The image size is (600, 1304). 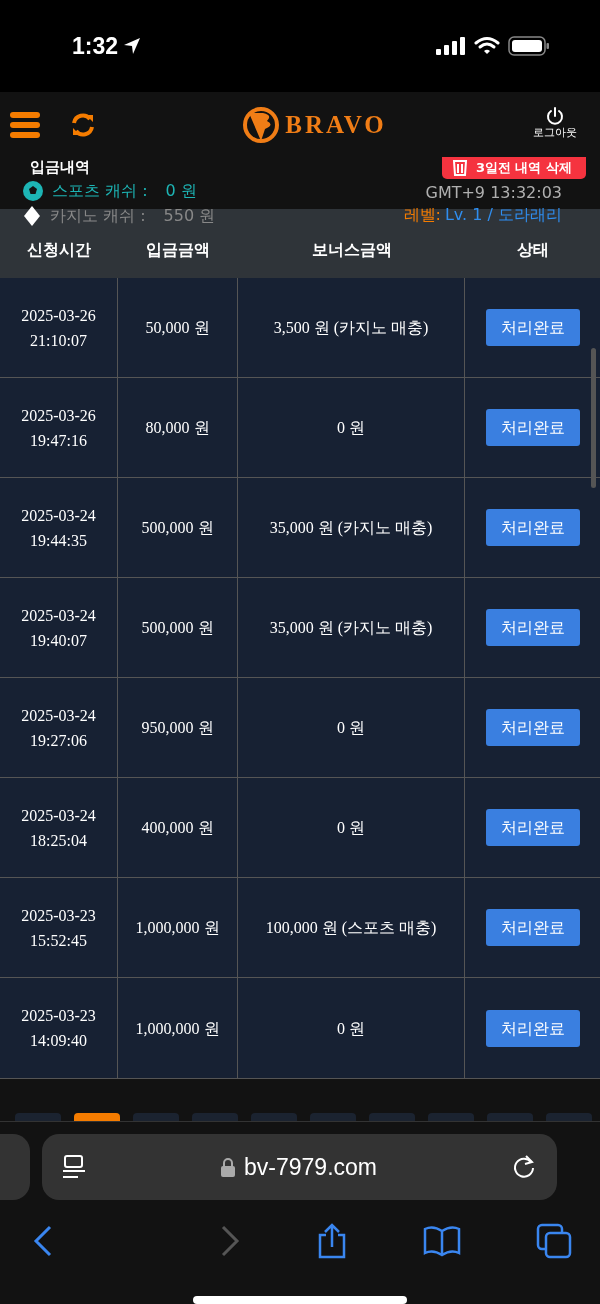 What do you see at coordinates (177, 328) in the screenshot?
I see `table-cell-text: 50,000 원` at bounding box center [177, 328].